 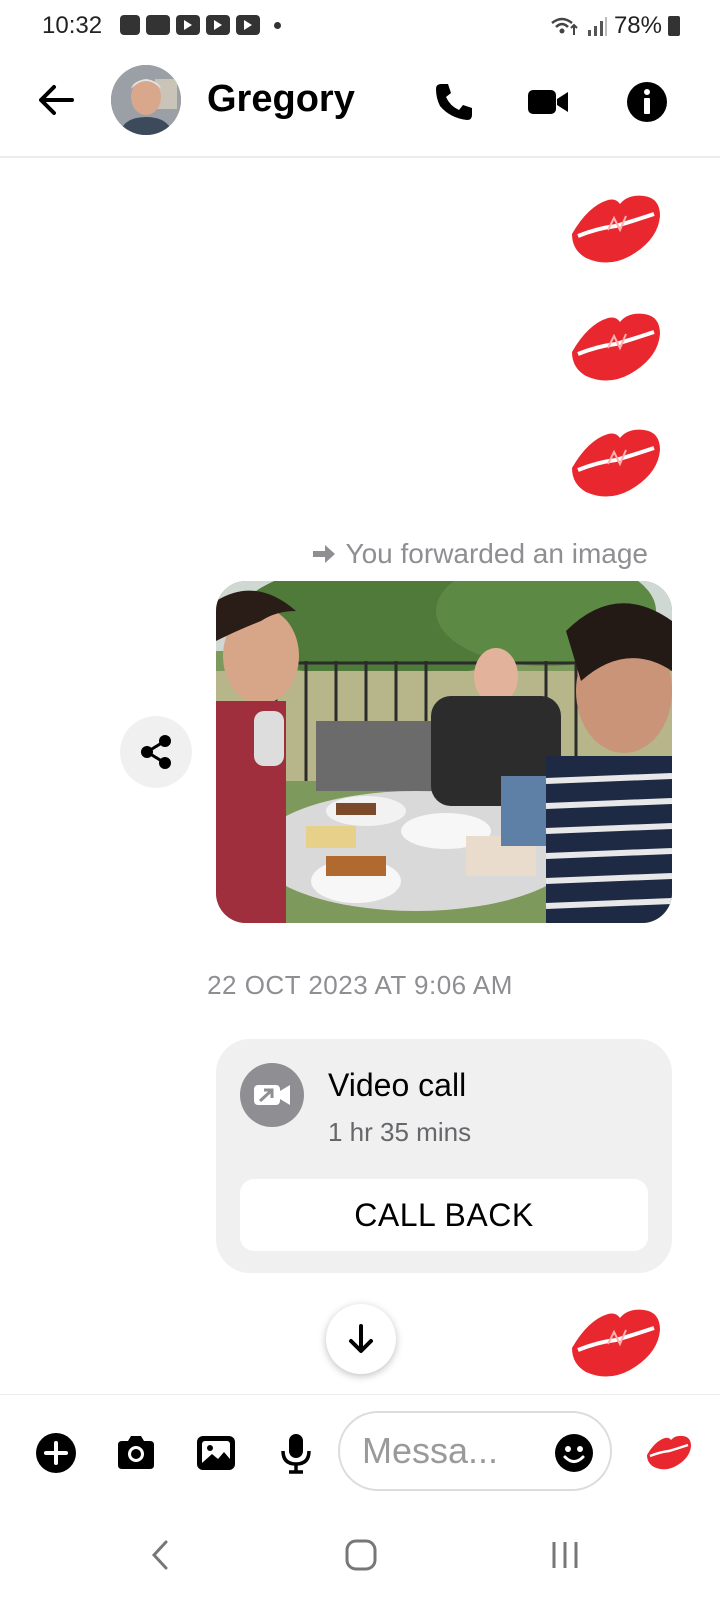 I want to click on notification-icons, so click(x=200, y=25).